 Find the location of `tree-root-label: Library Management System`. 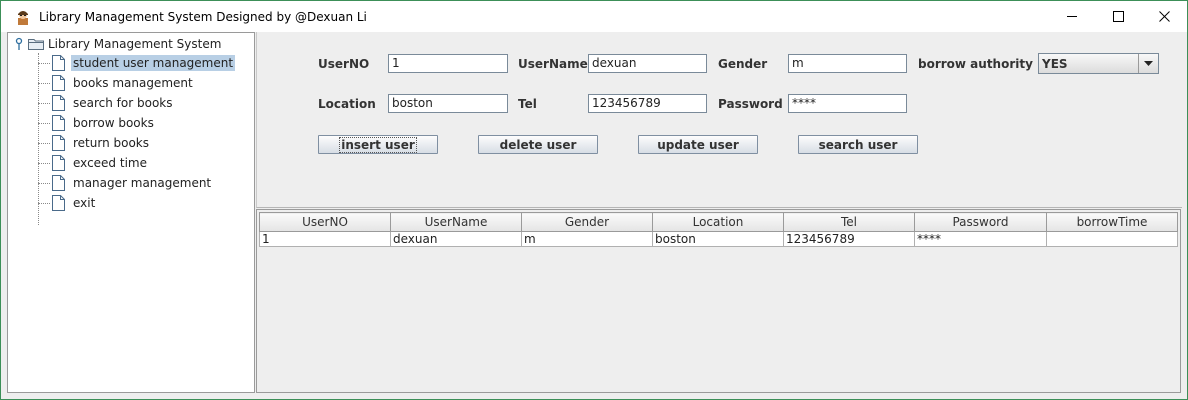

tree-root-label: Library Management System is located at coordinates (135, 44).